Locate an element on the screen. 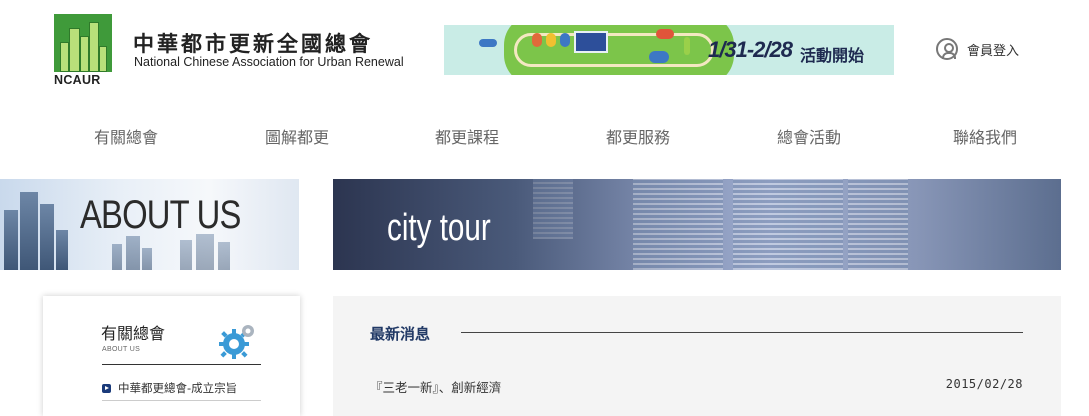 This screenshot has height=416, width=1089. banner-text: 活動開始 is located at coordinates (832, 55).